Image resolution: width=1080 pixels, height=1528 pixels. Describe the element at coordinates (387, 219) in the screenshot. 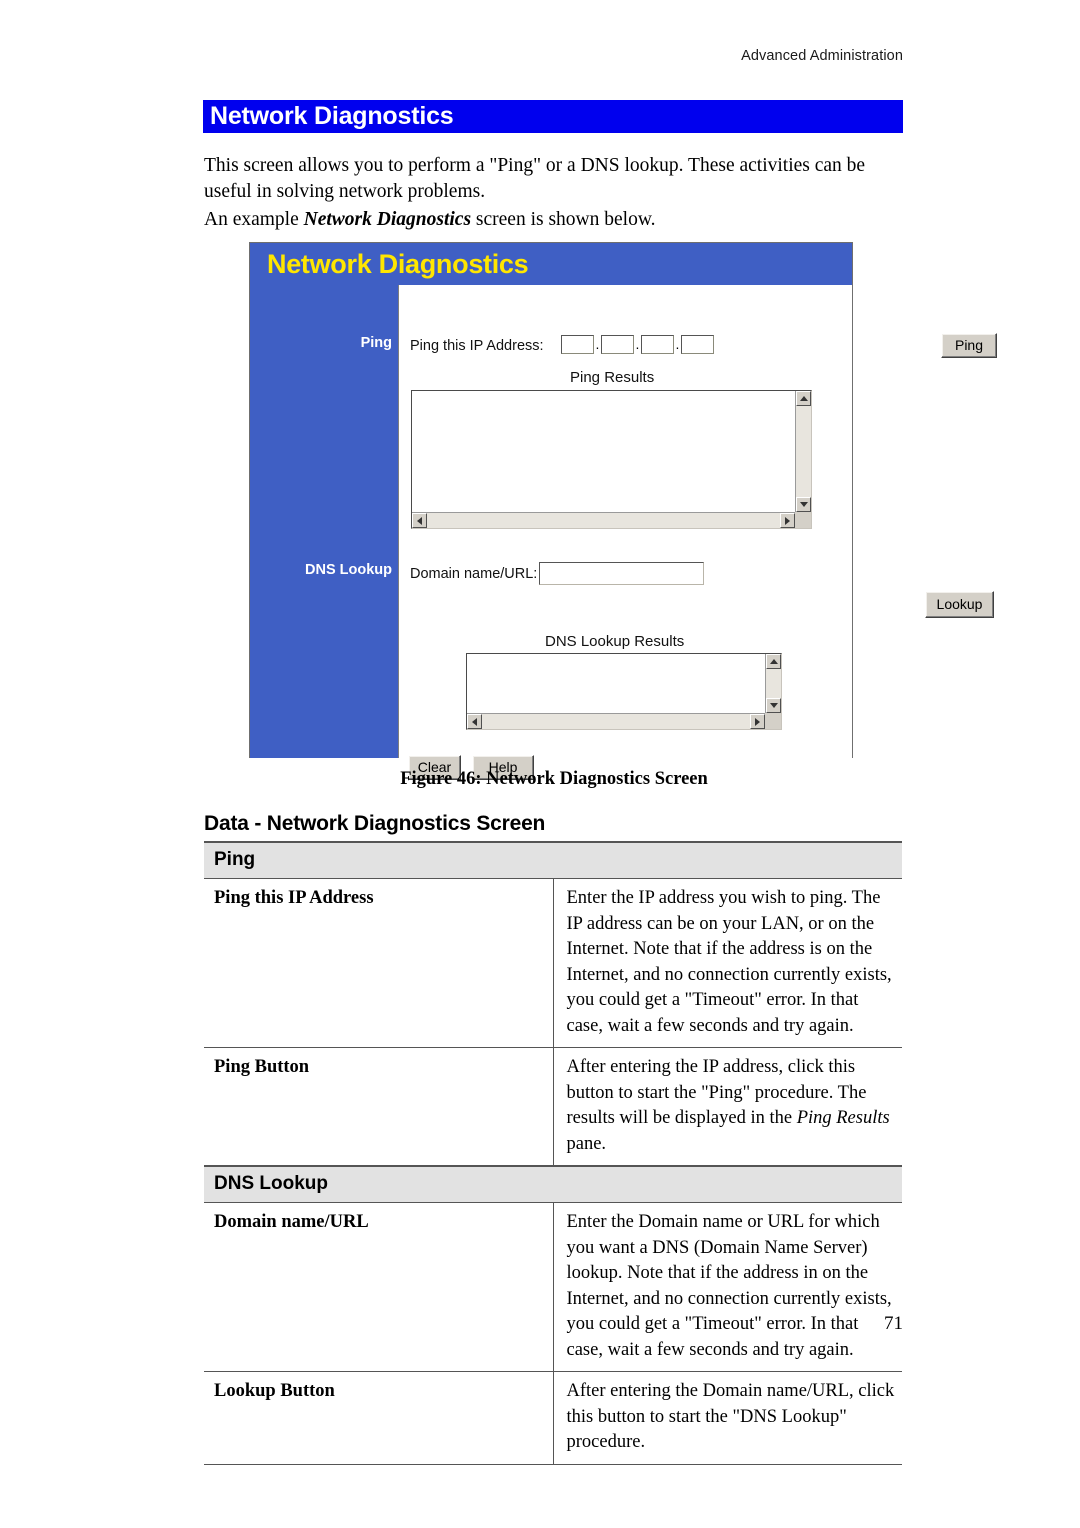

I see `intro-paragraph-2-emphasis: Network Diagnostics` at that location.